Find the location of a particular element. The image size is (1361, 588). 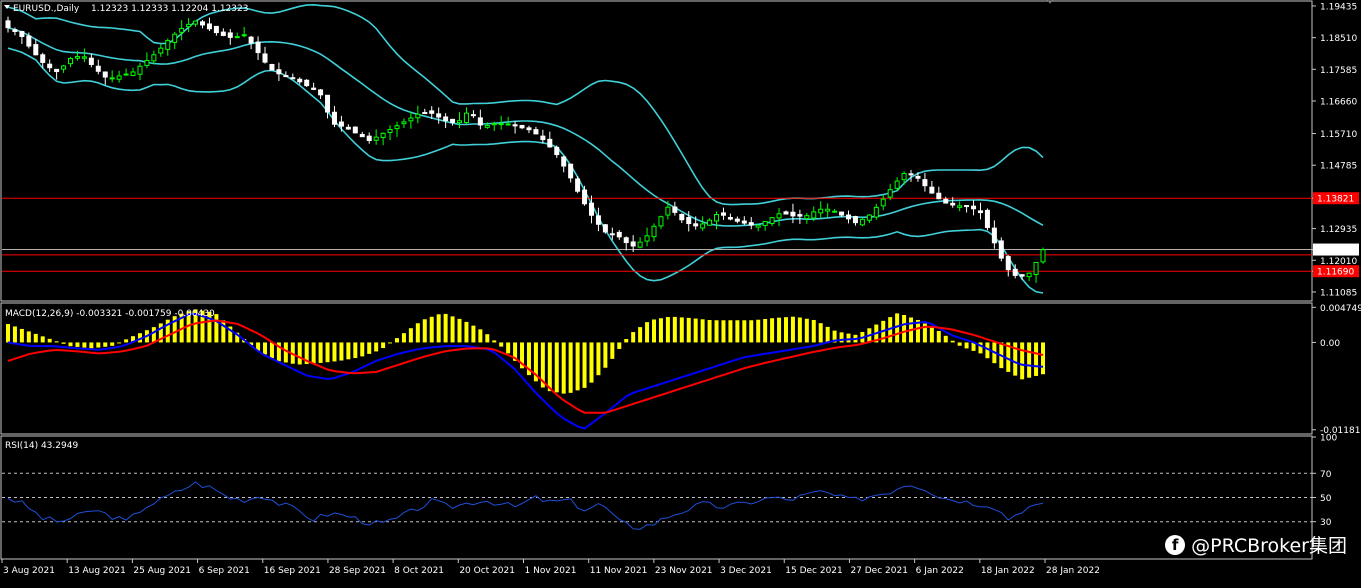

price-tick-label: 1.14785 is located at coordinates (1338, 167).